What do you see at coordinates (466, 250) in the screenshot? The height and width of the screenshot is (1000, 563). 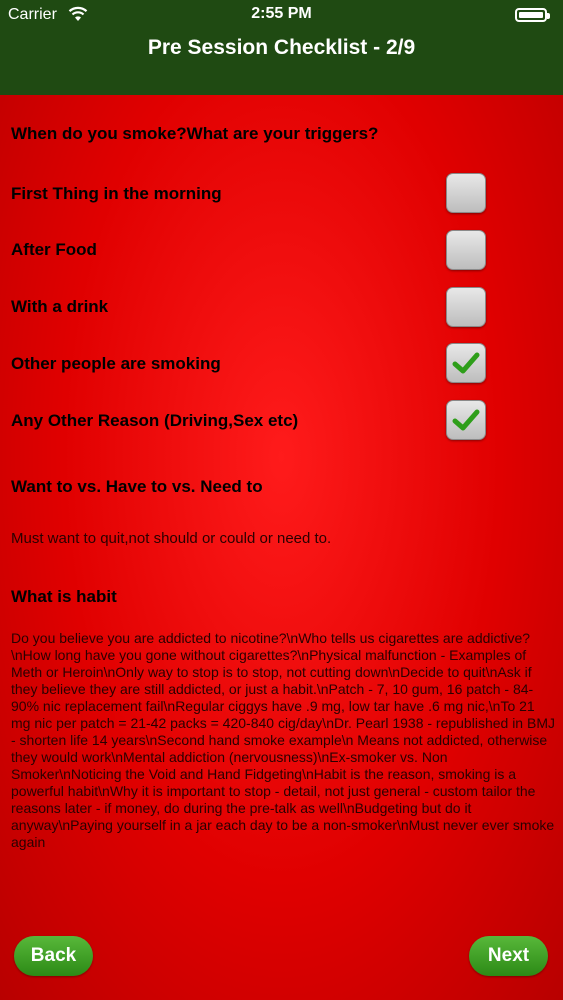 I see `checkbox-after-food` at bounding box center [466, 250].